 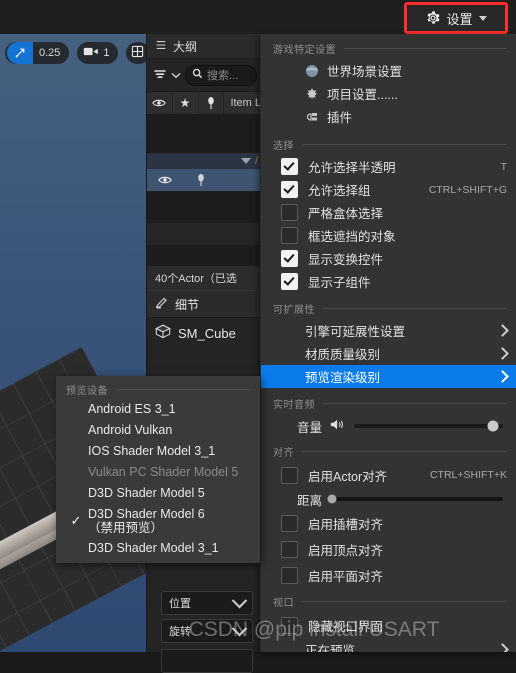 What do you see at coordinates (415, 499) in the screenshot?
I see `distance-slider` at bounding box center [415, 499].